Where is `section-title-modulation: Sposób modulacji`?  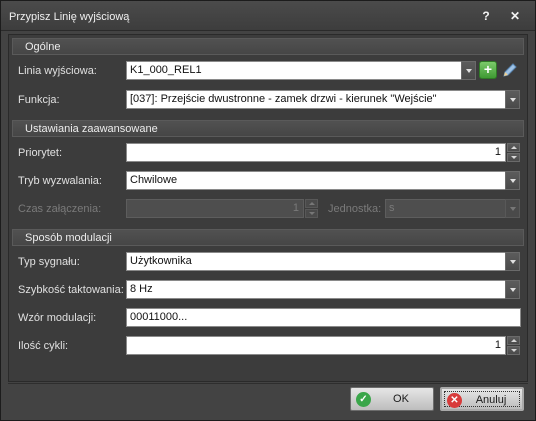
section-title-modulation: Sposób modulacji is located at coordinates (68, 238).